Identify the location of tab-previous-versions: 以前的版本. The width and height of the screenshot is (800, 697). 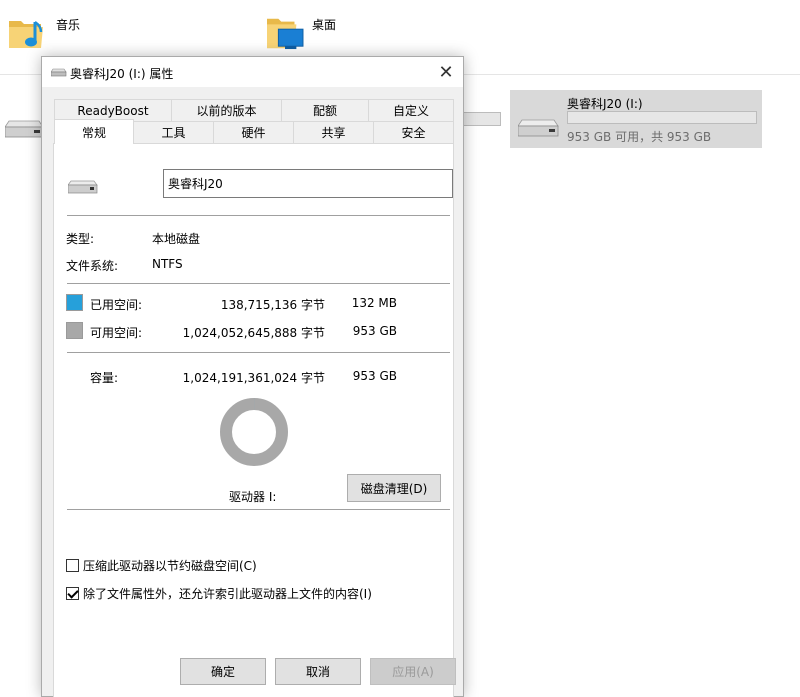
(226, 110).